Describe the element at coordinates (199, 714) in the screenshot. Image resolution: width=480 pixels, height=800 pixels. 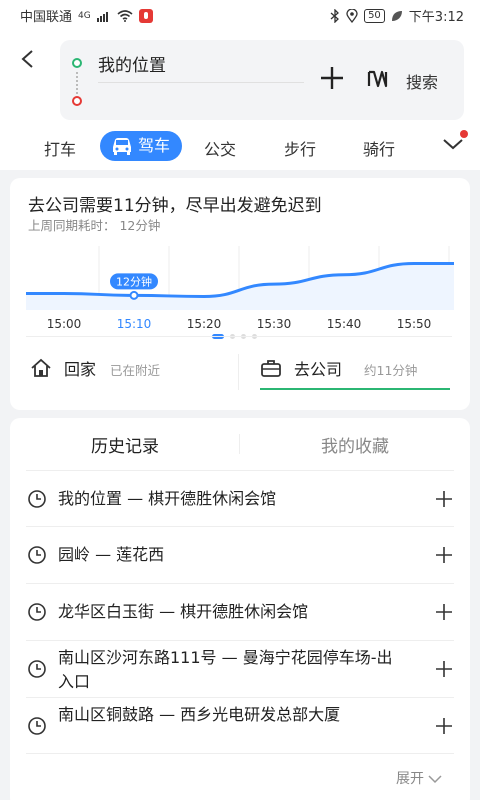
I see `history-item-text: 南山区铜鼓路 — 西乡光电研发总部大厦` at that location.